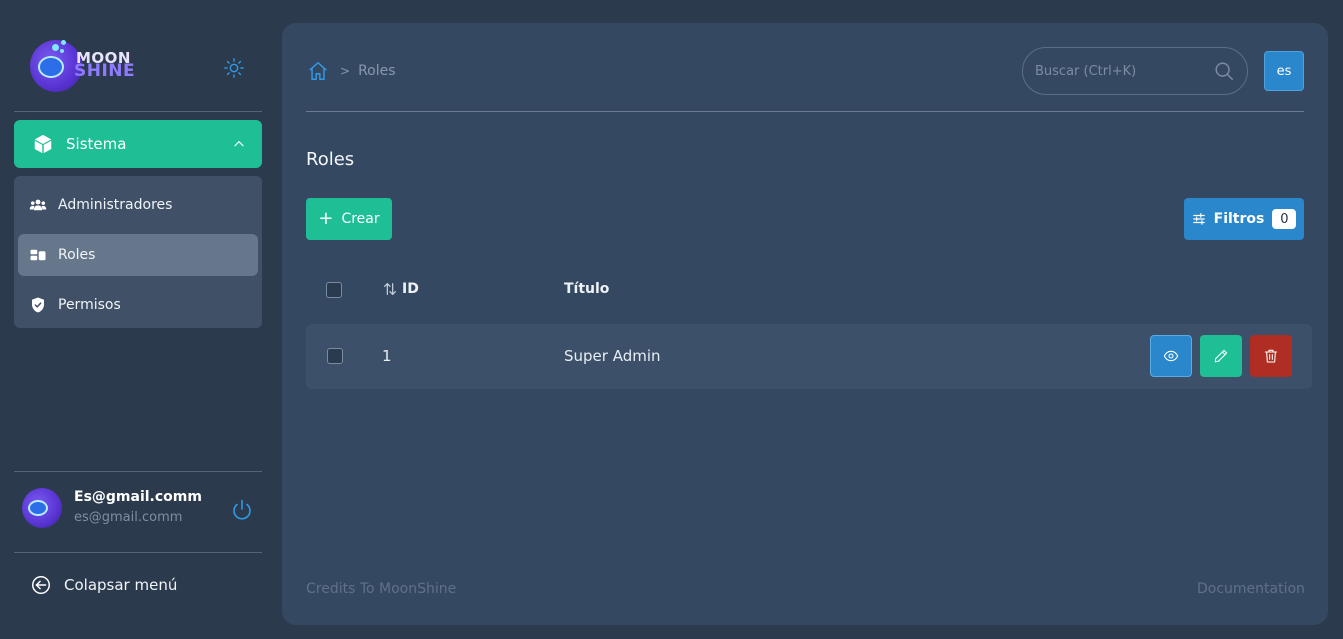 The height and width of the screenshot is (639, 1343). I want to click on search-box, so click(1135, 71).